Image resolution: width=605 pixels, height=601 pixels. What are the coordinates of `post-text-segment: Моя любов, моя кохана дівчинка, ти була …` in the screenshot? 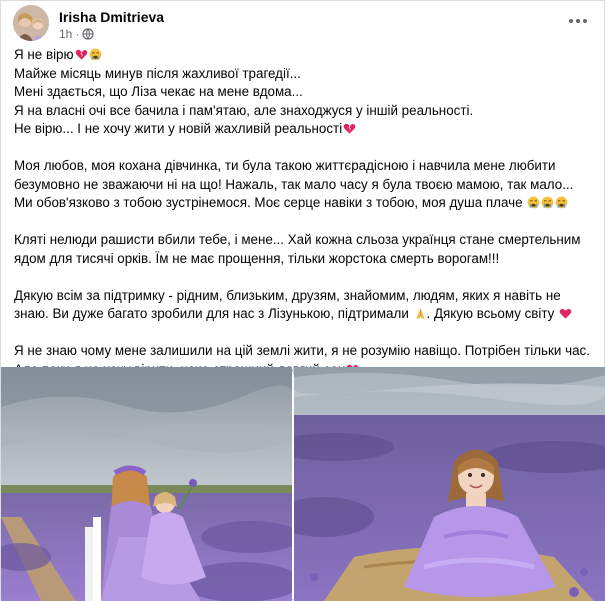 It's located at (285, 165).